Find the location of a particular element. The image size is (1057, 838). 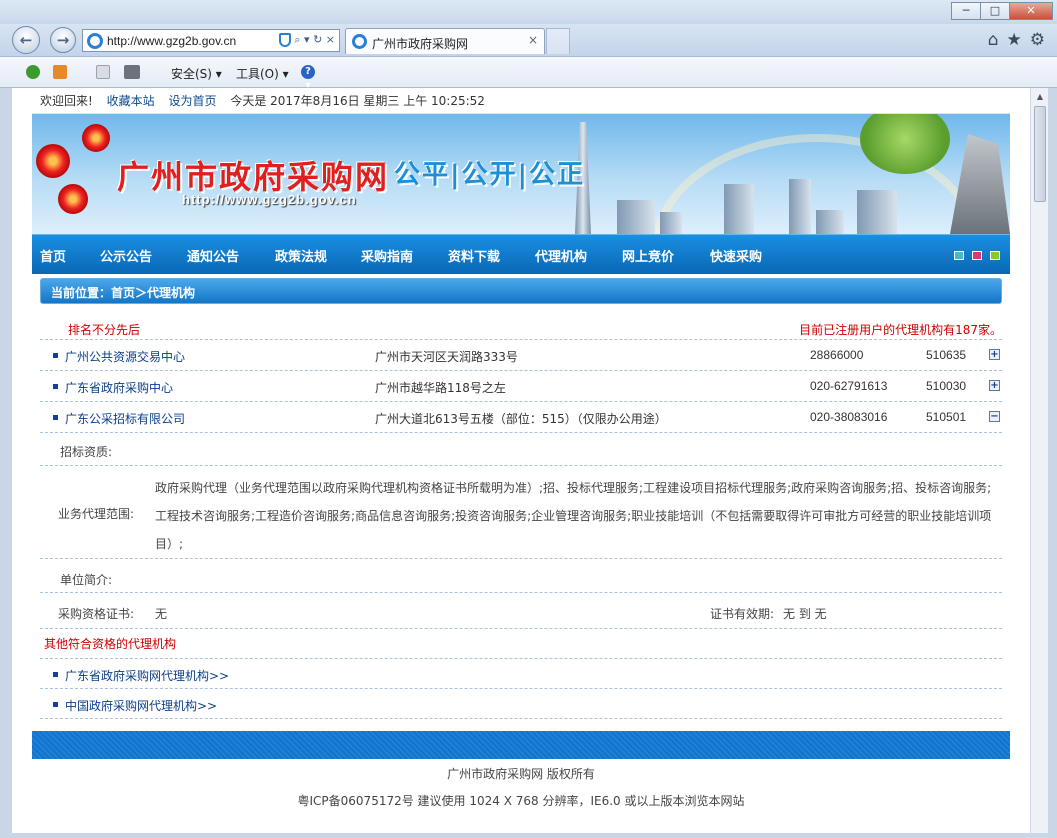

browser-right-icons: ⌂ ★ ⚙ is located at coordinates (1016, 40).